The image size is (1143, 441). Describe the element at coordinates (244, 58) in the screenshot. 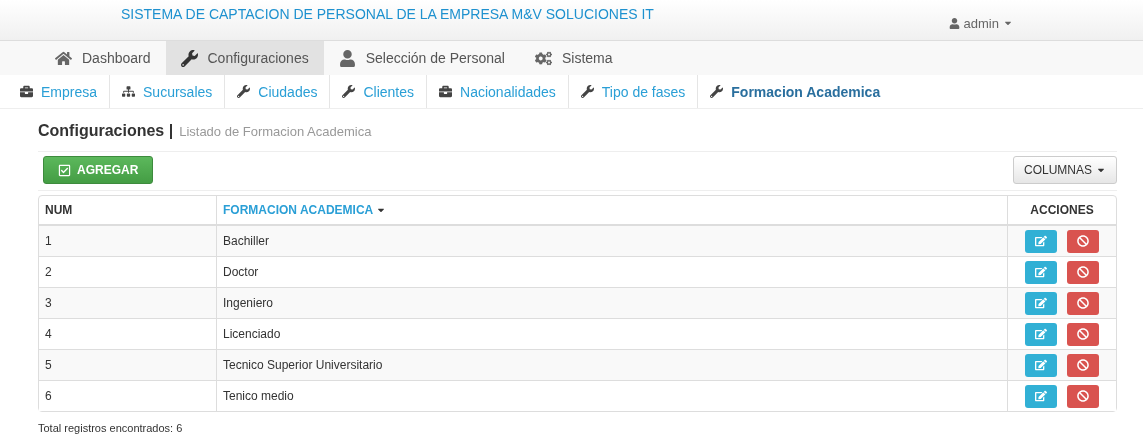

I see `nav-tab: Configuraciones` at that location.